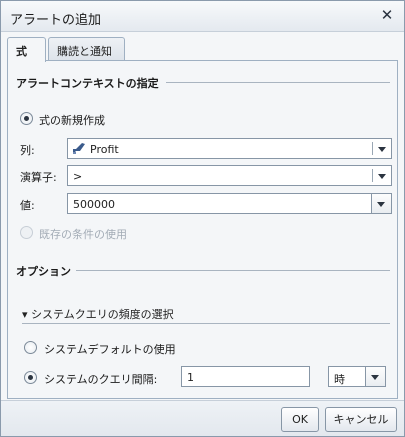 This screenshot has width=405, height=437. I want to click on dialog-title: アラートの追加, so click(56, 20).